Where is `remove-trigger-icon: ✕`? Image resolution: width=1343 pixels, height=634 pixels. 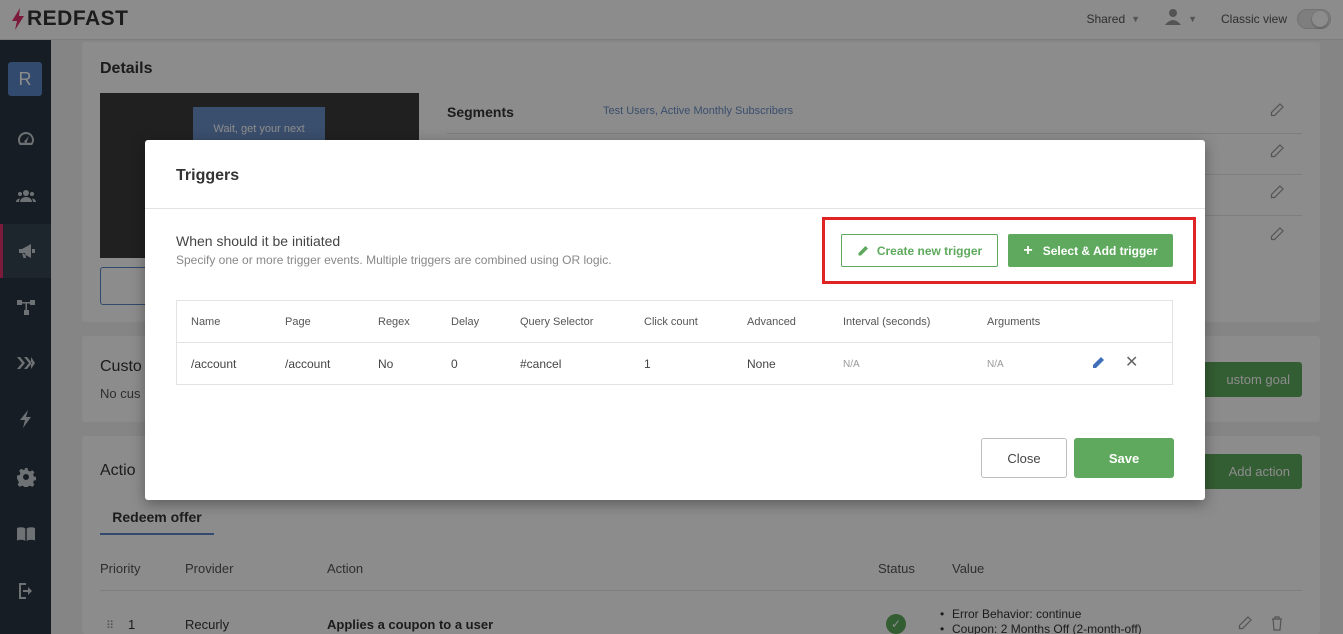
remove-trigger-icon: ✕ is located at coordinates (1131, 363).